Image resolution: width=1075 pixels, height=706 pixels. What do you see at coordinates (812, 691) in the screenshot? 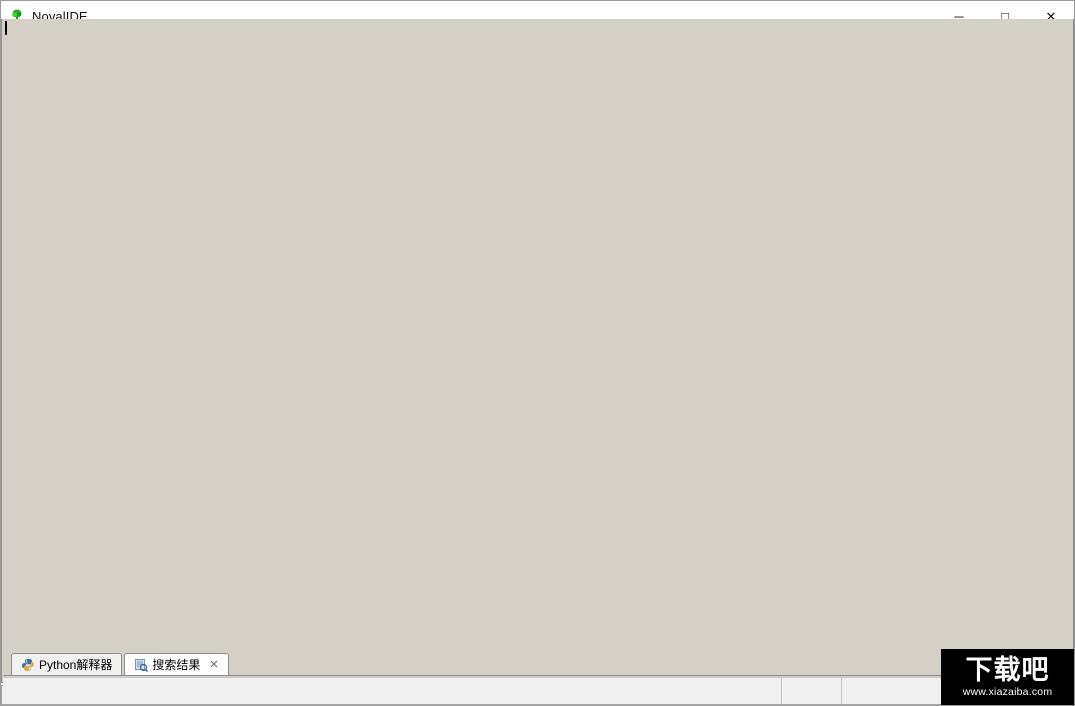
I see `statusbar-cell-a` at bounding box center [812, 691].